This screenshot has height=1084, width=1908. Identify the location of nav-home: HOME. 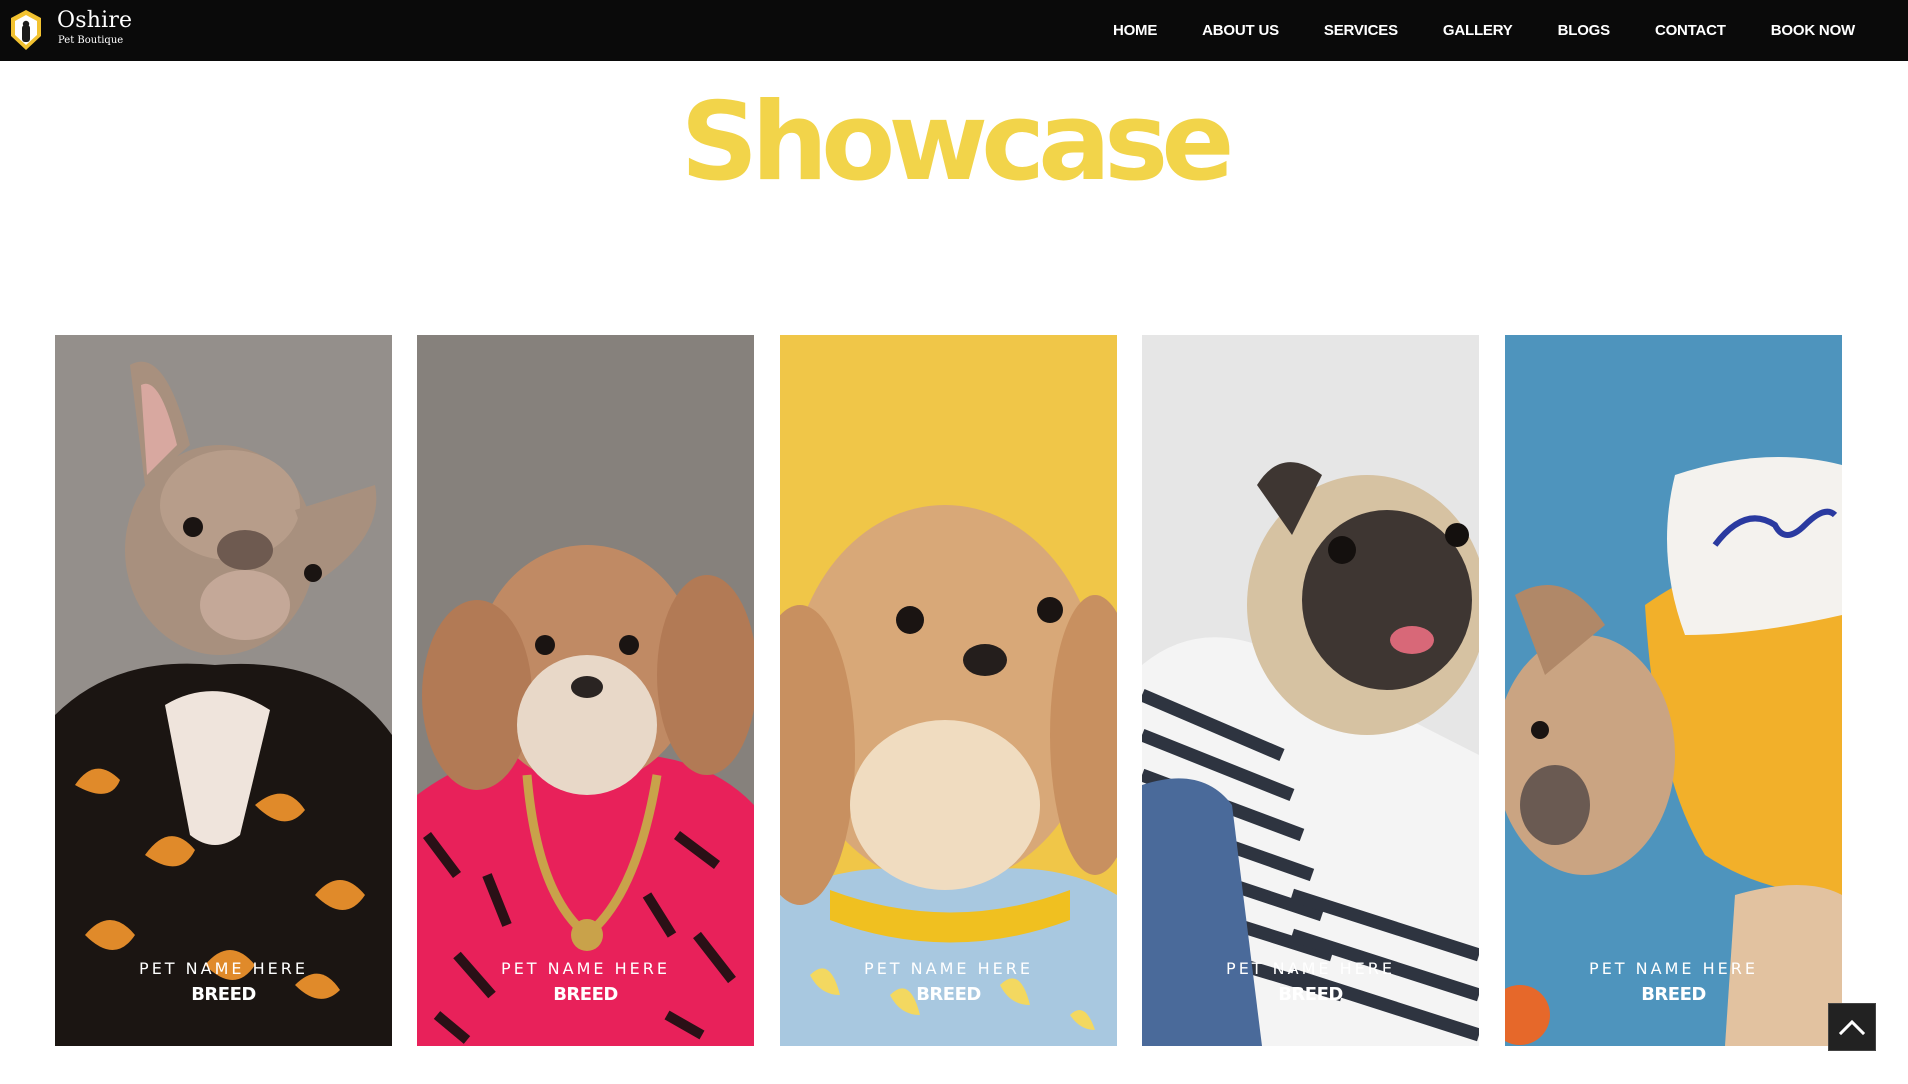
(1135, 30).